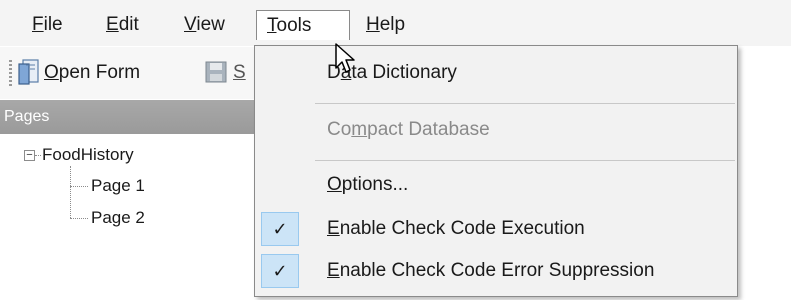  Describe the element at coordinates (216, 72) in the screenshot. I see `save-icon` at that location.